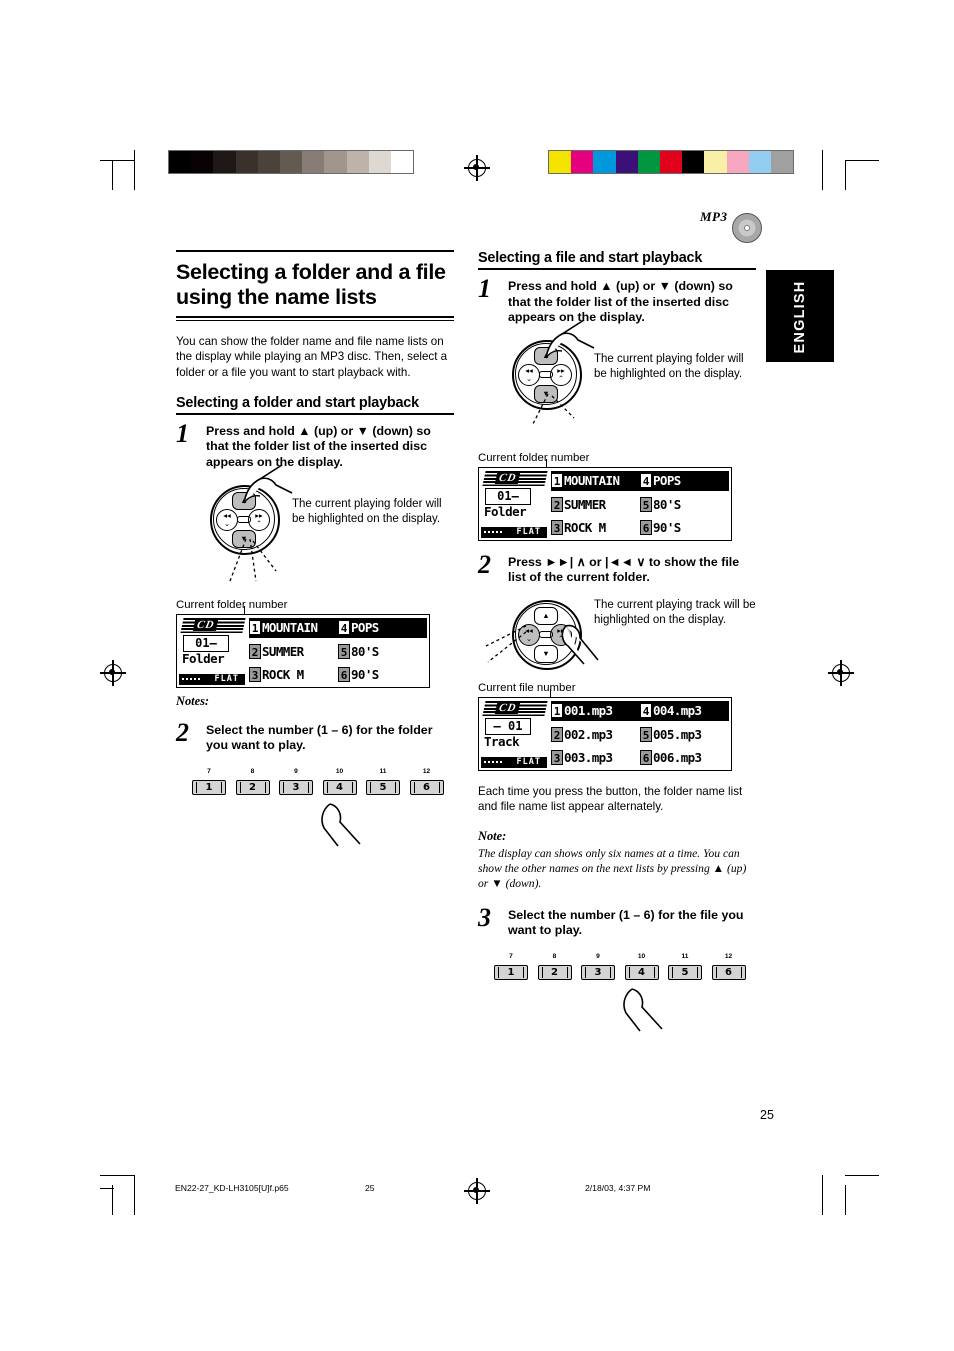 This screenshot has width=954, height=1351. What do you see at coordinates (546, 615) in the screenshot?
I see `wheel-up-button: ▲` at bounding box center [546, 615].